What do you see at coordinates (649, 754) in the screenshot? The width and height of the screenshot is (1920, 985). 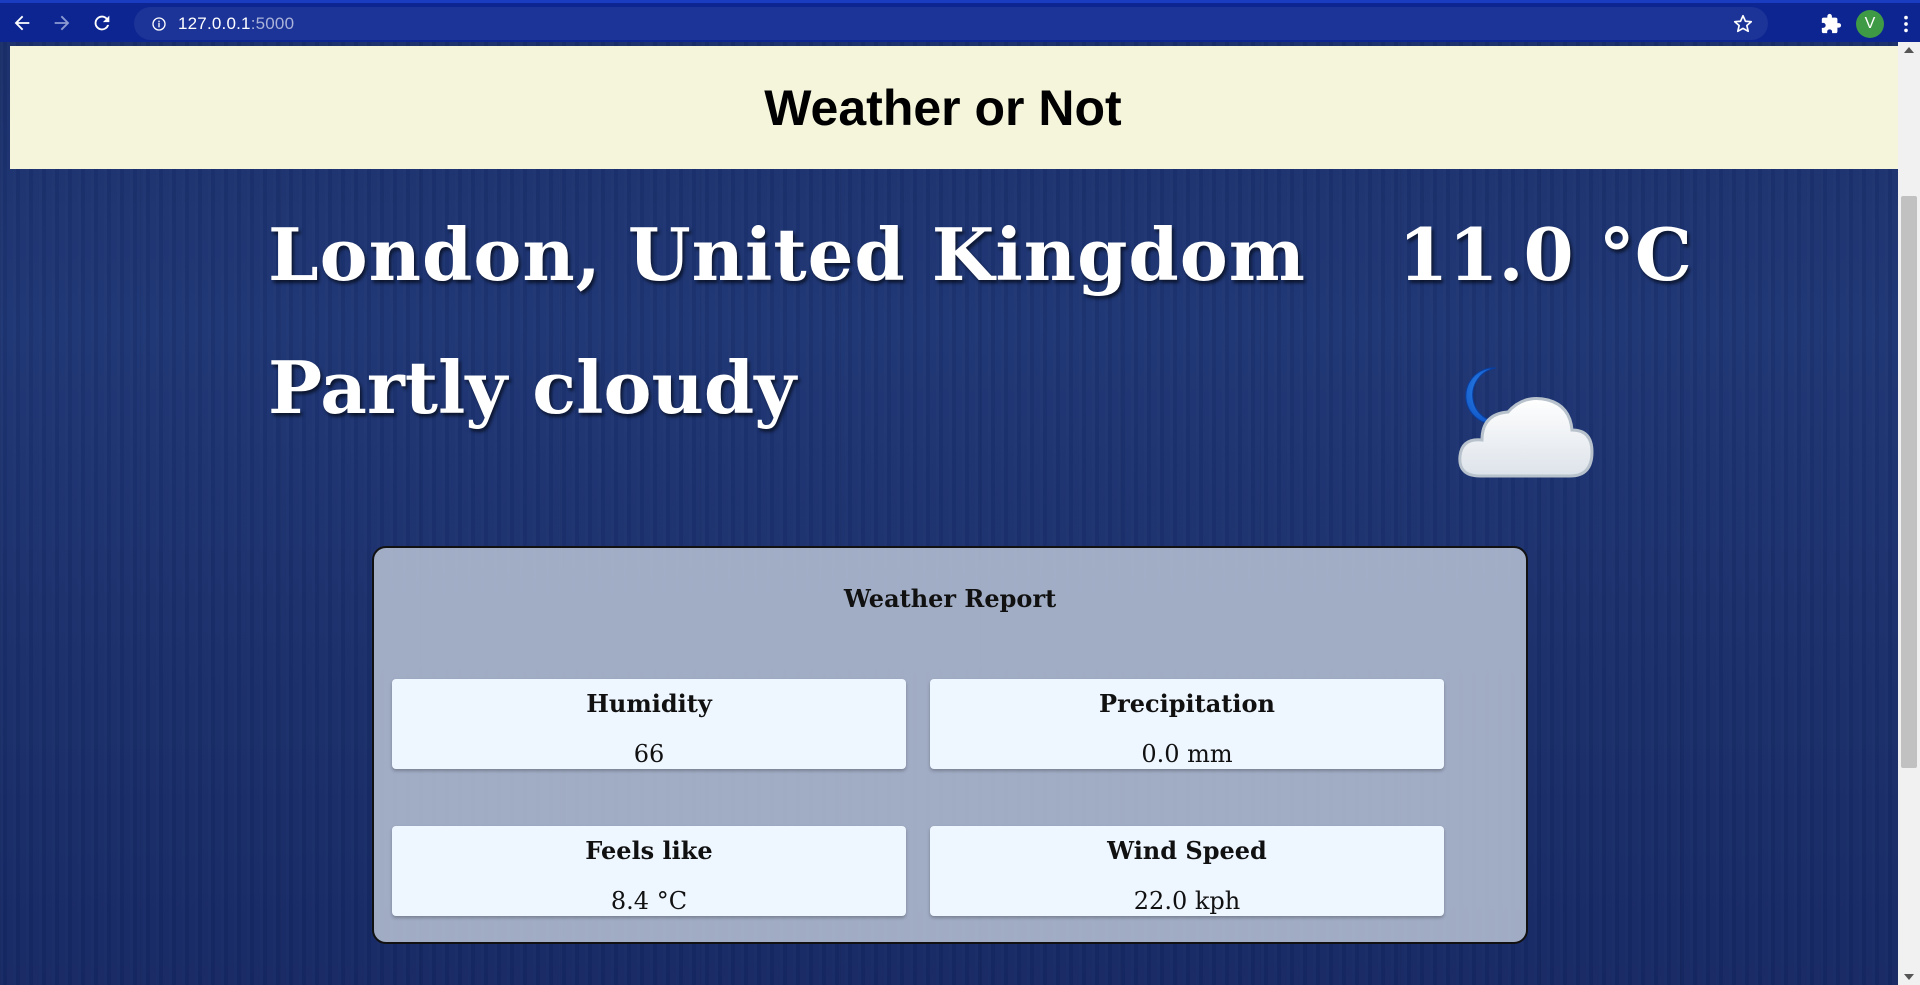 I see `humidity-value: 66` at bounding box center [649, 754].